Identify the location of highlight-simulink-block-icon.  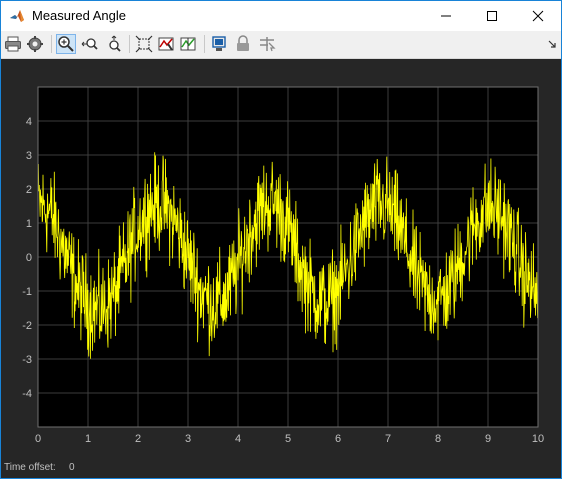
(219, 43).